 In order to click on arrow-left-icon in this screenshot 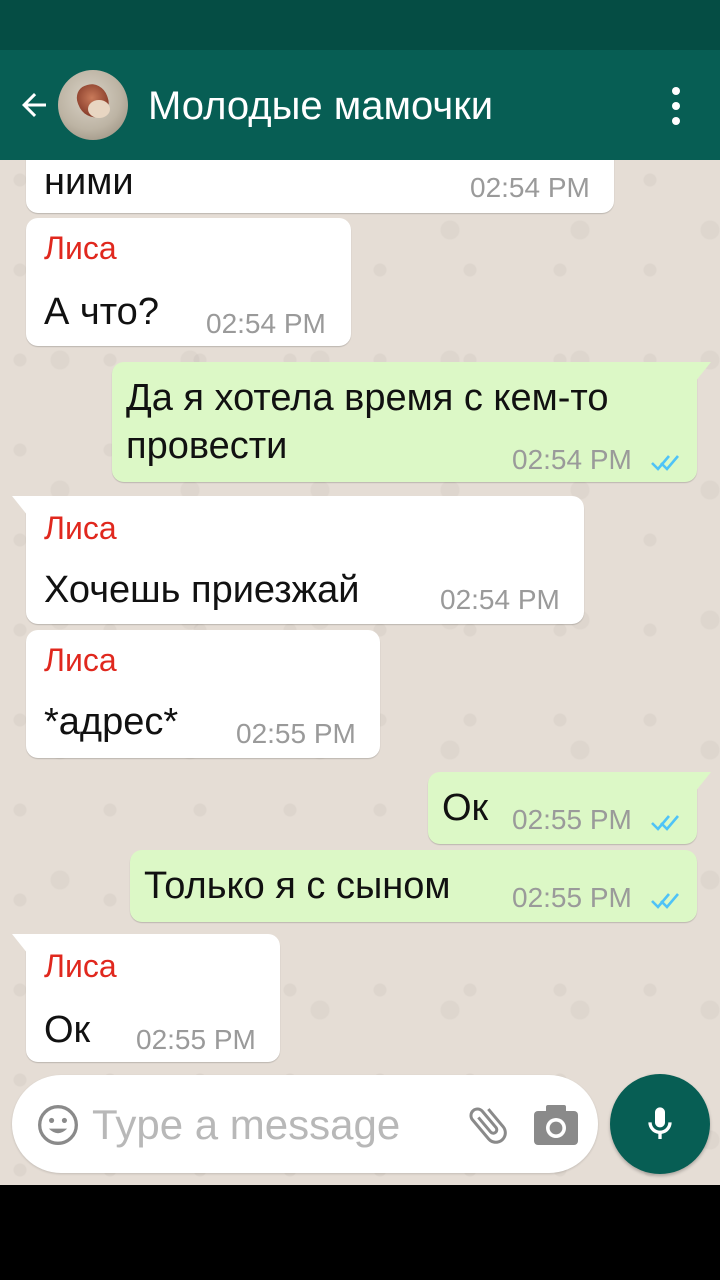, I will do `click(34, 105)`.